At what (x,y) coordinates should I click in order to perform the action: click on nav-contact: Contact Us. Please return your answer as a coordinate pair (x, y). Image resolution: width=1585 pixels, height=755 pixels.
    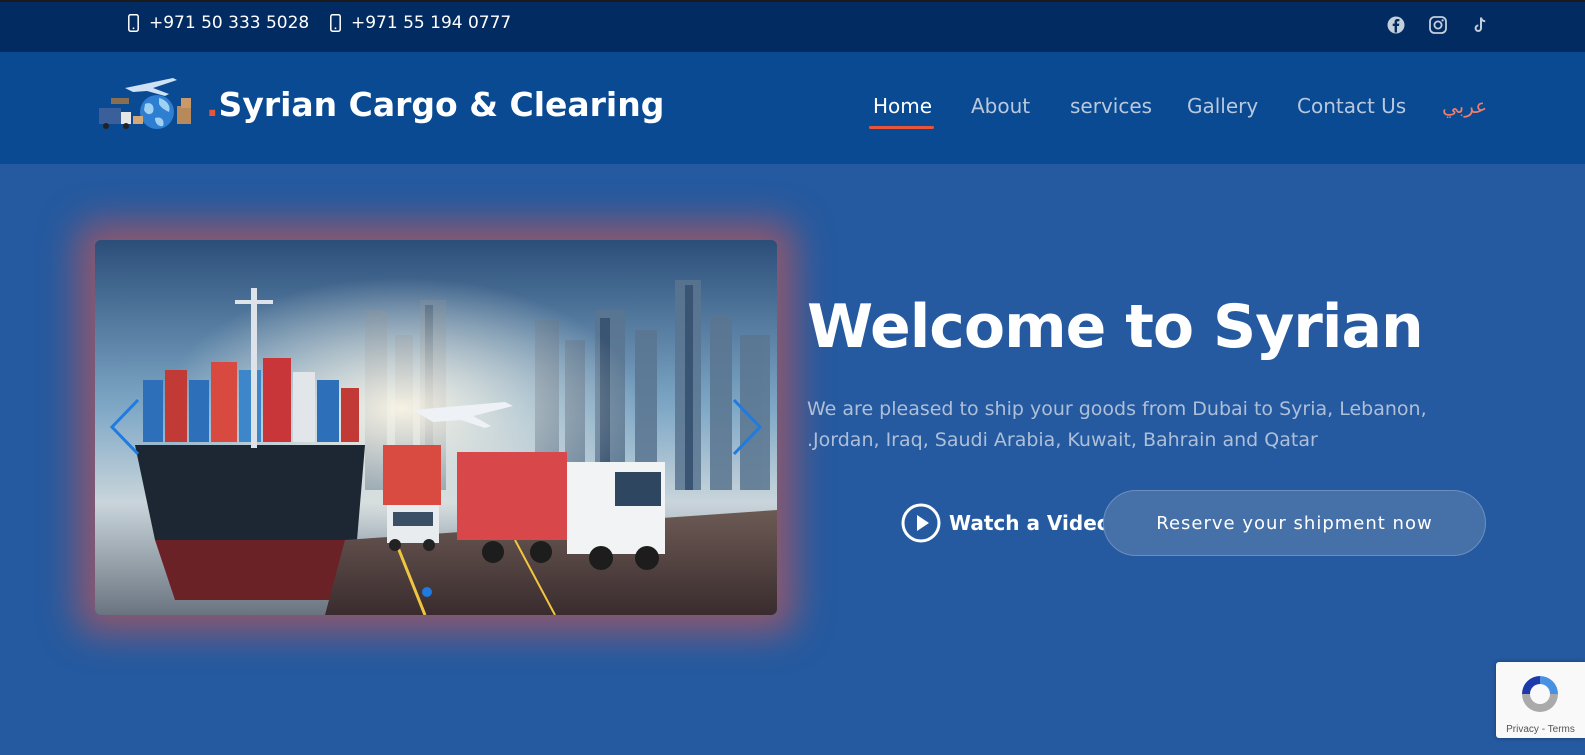
    Looking at the image, I should click on (1351, 106).